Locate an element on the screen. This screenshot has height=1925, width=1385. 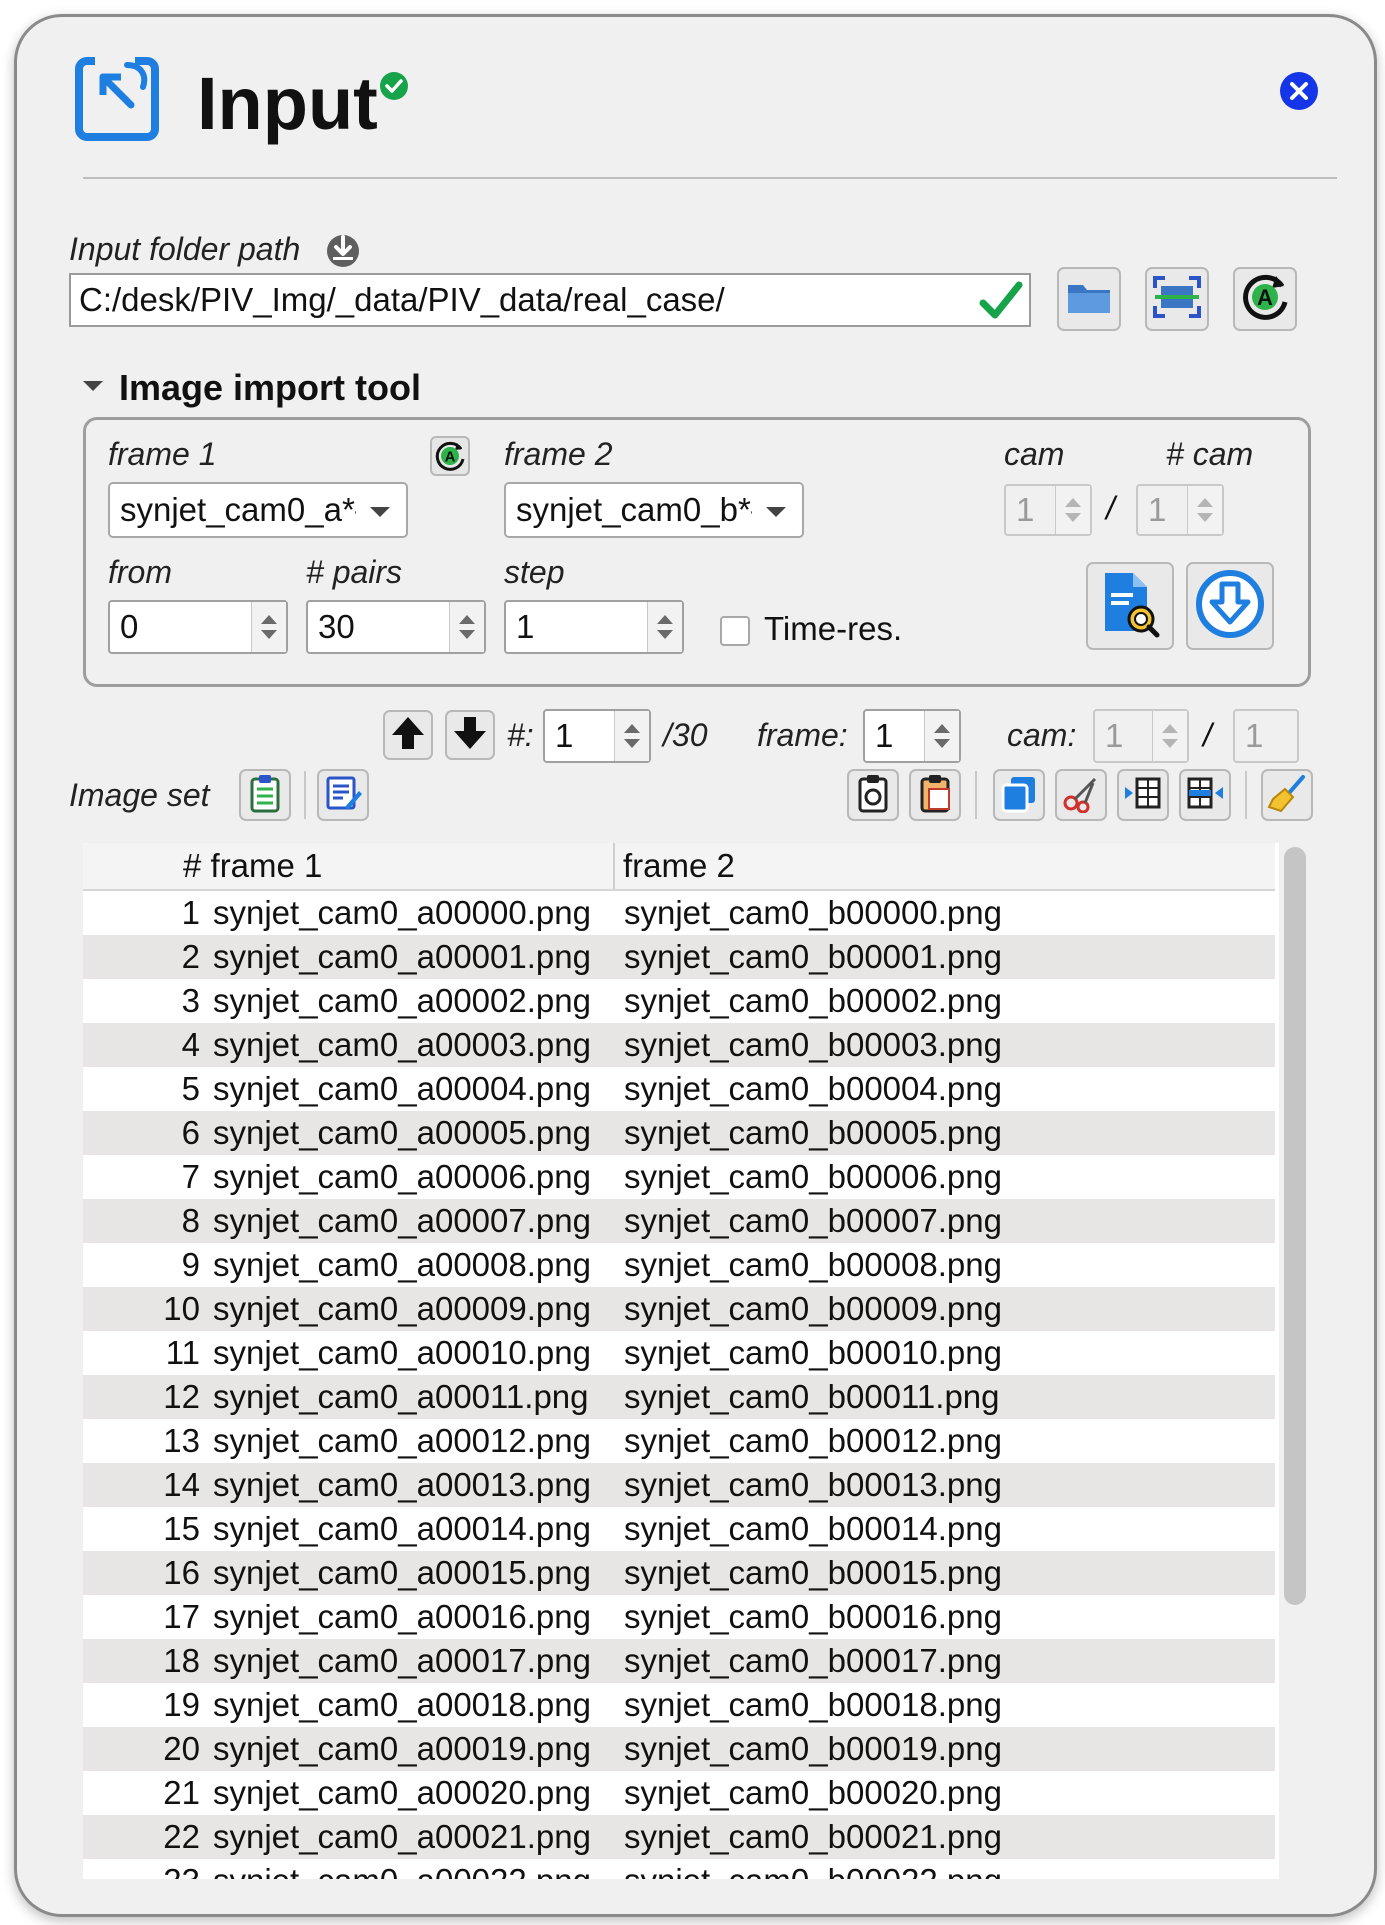
append-row-button is located at coordinates (1205, 795).